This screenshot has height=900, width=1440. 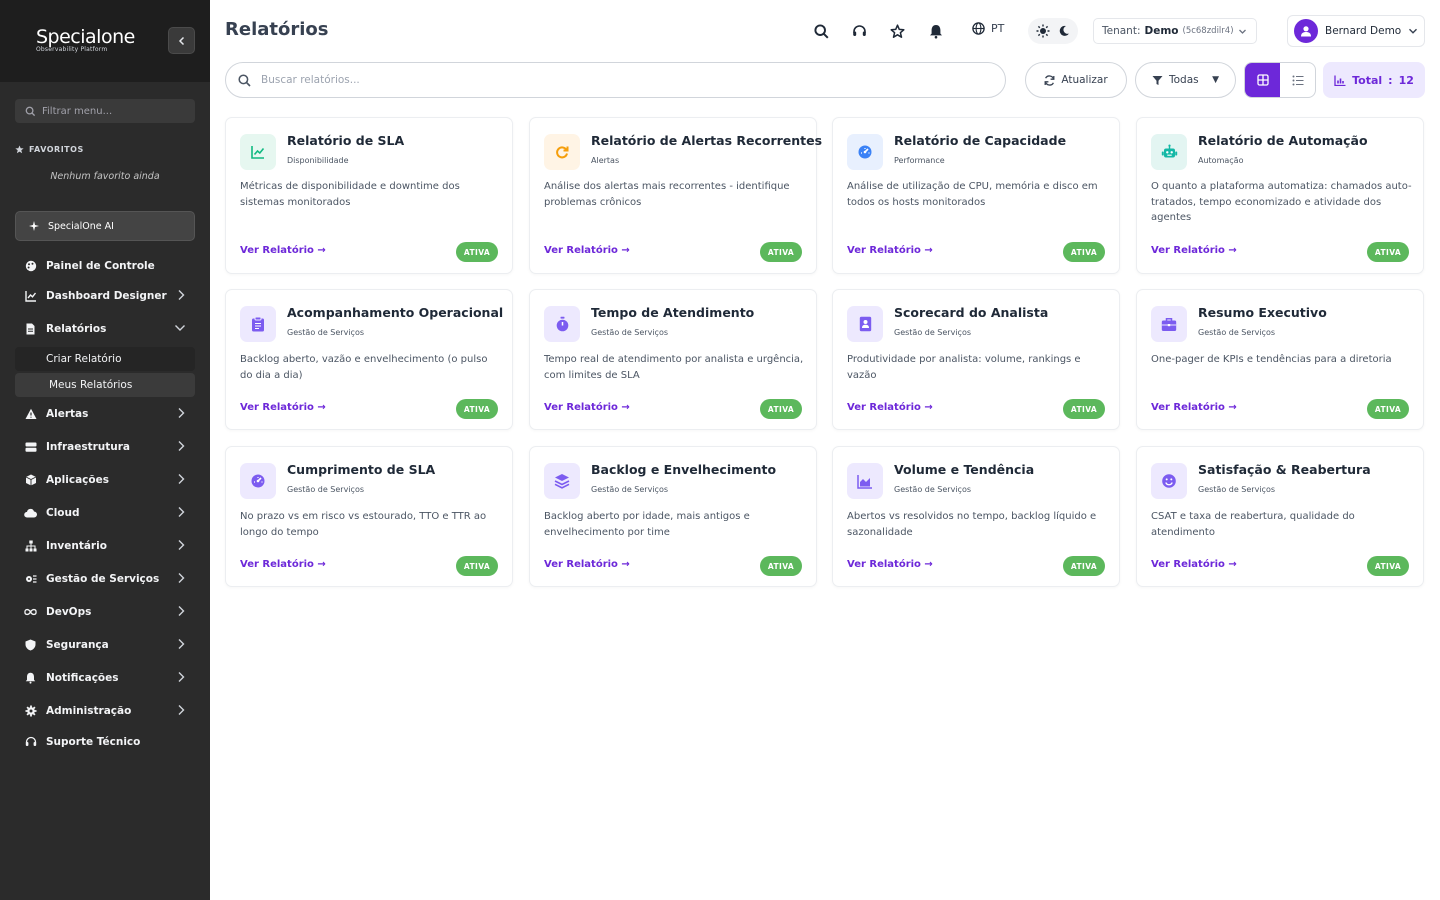 What do you see at coordinates (109, 612) in the screenshot?
I see `sidebar-item-devops: DevOps` at bounding box center [109, 612].